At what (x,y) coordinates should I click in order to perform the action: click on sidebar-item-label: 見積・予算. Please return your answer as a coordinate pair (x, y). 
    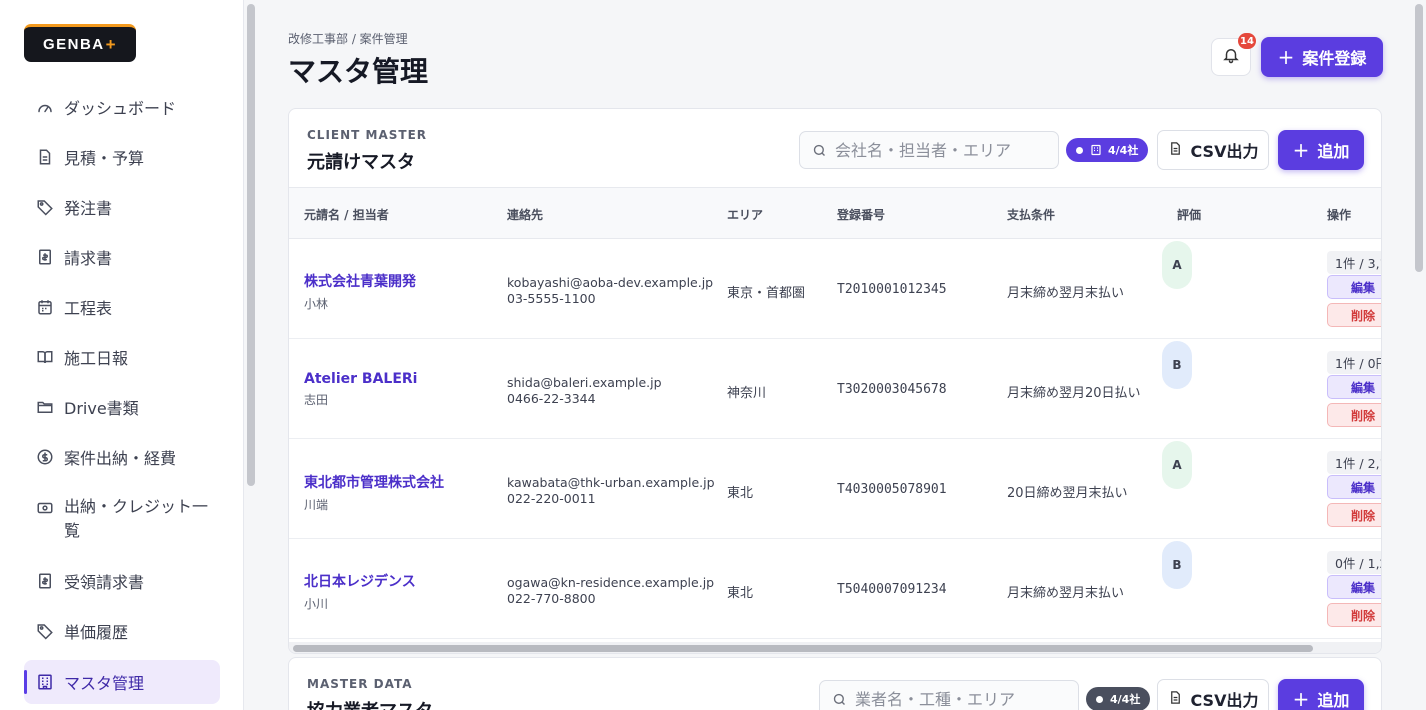
    Looking at the image, I should click on (104, 158).